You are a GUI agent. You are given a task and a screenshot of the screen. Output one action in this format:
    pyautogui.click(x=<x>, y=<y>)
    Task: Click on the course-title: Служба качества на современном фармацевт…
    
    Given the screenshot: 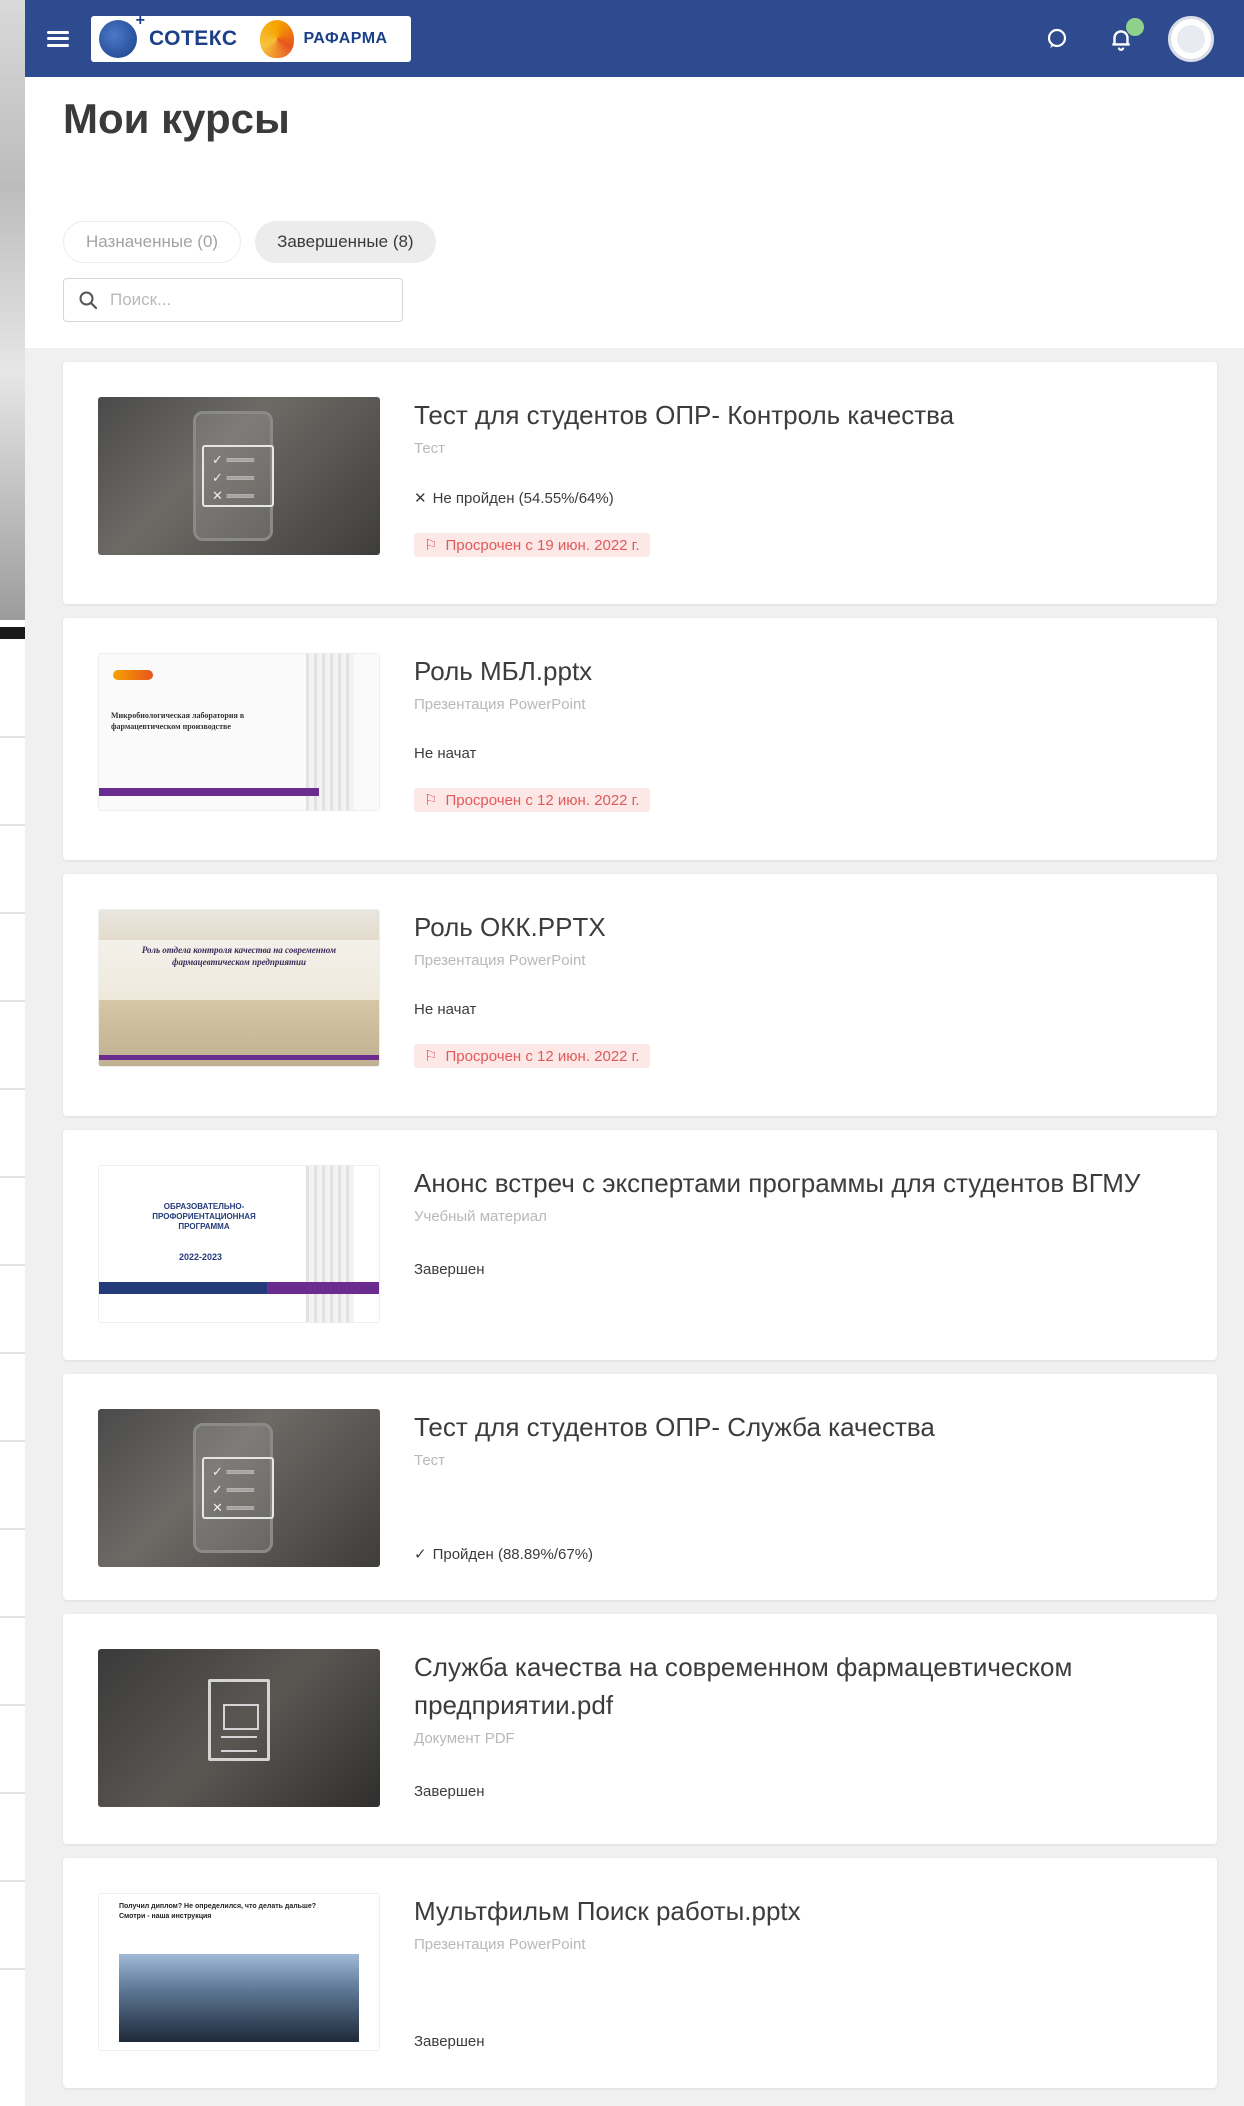 What is the action you would take?
    pyautogui.click(x=804, y=1686)
    